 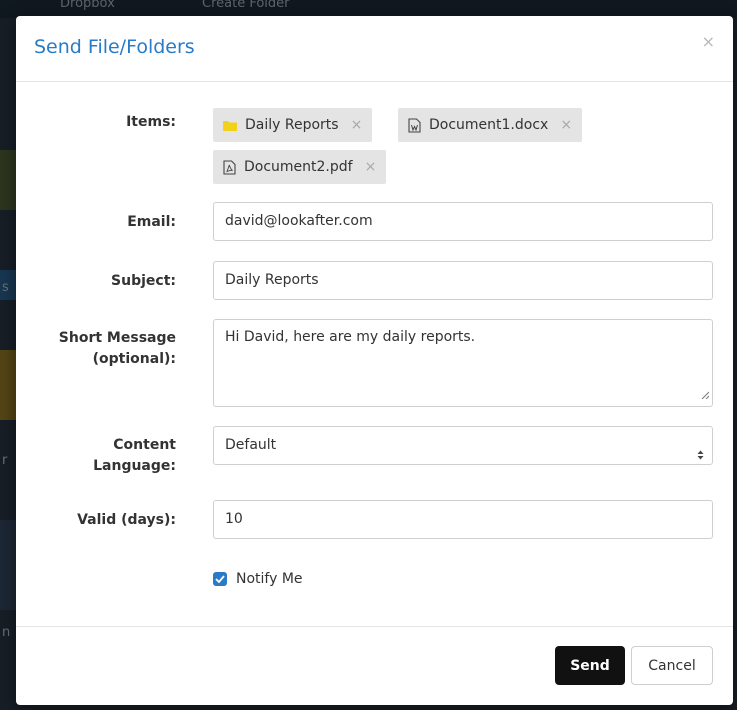 What do you see at coordinates (463, 519) in the screenshot?
I see `valid-days-field: 10` at bounding box center [463, 519].